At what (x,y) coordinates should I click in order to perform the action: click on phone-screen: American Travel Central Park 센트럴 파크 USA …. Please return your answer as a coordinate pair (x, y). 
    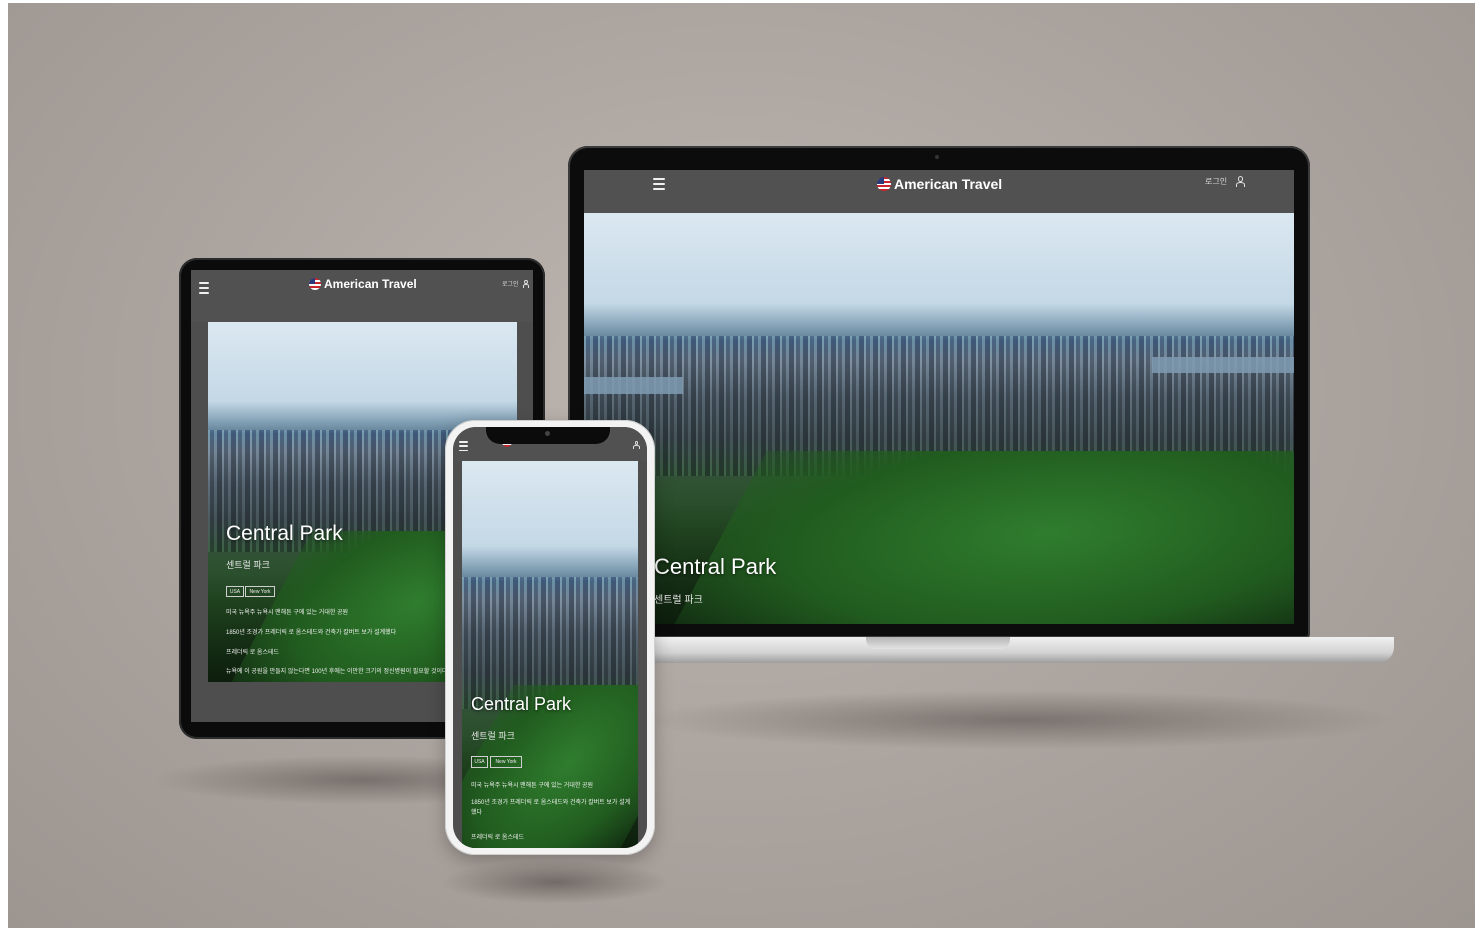
    Looking at the image, I should click on (550, 637).